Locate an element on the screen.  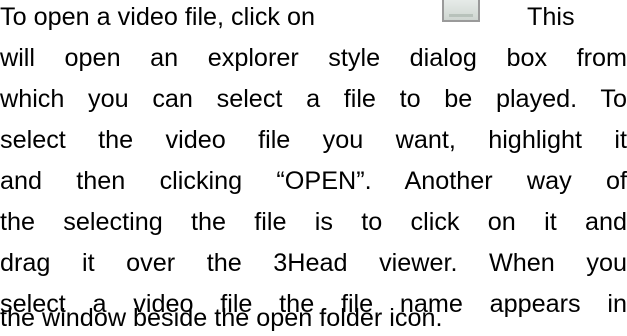
paragraph-line-1-tail: This is located at coordinates (551, 17).